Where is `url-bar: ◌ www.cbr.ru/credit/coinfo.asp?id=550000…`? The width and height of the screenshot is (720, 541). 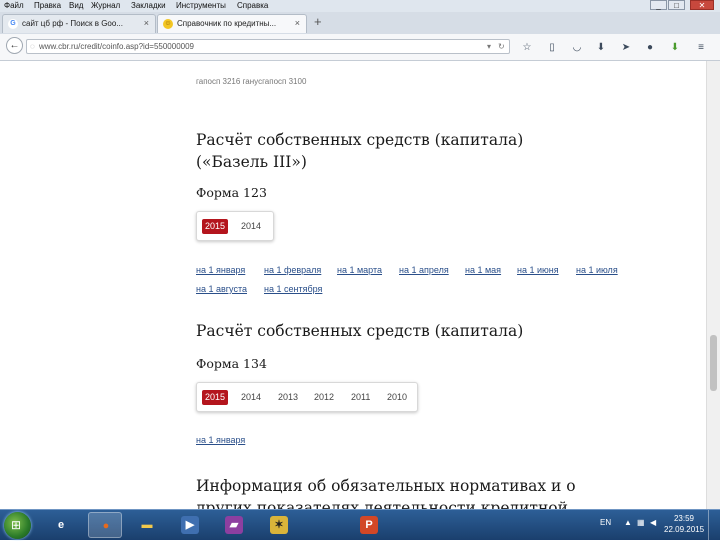 url-bar: ◌ www.cbr.ru/credit/coinfo.asp?id=550000… is located at coordinates (268, 46).